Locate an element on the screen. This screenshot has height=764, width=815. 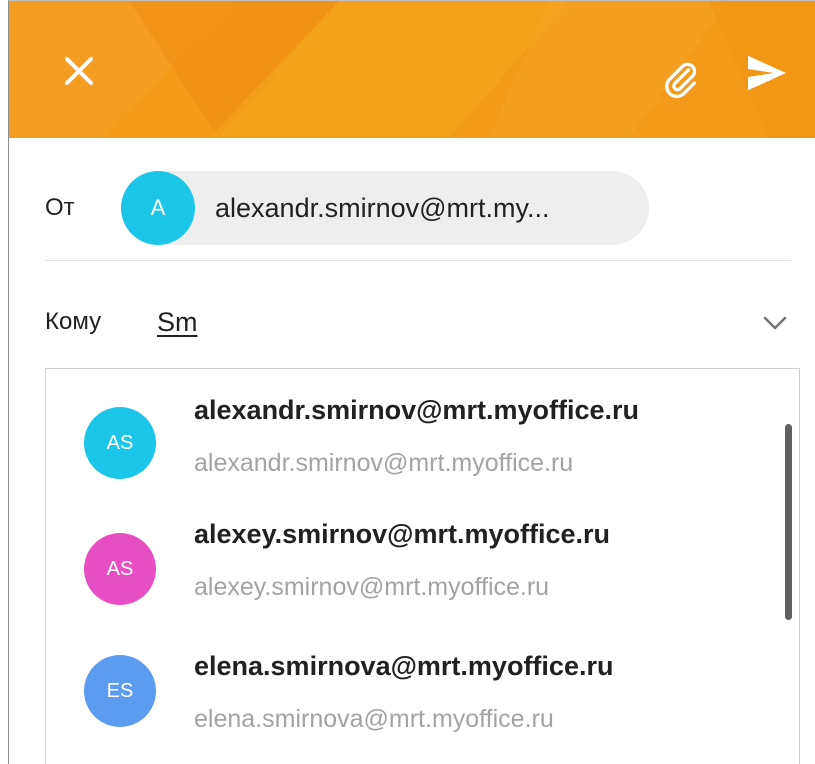
suggestion-name: alexandr.smirnov@mrt.myoffice.ru is located at coordinates (416, 410).